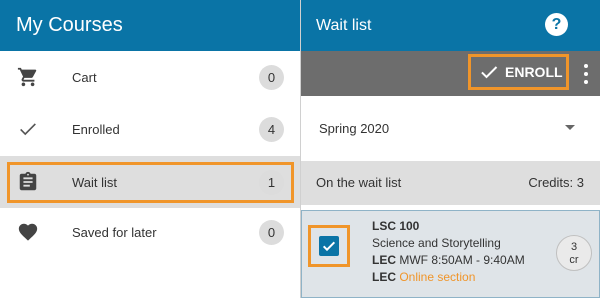 The width and height of the screenshot is (600, 298). What do you see at coordinates (396, 226) in the screenshot?
I see `course-code: LSC 100` at bounding box center [396, 226].